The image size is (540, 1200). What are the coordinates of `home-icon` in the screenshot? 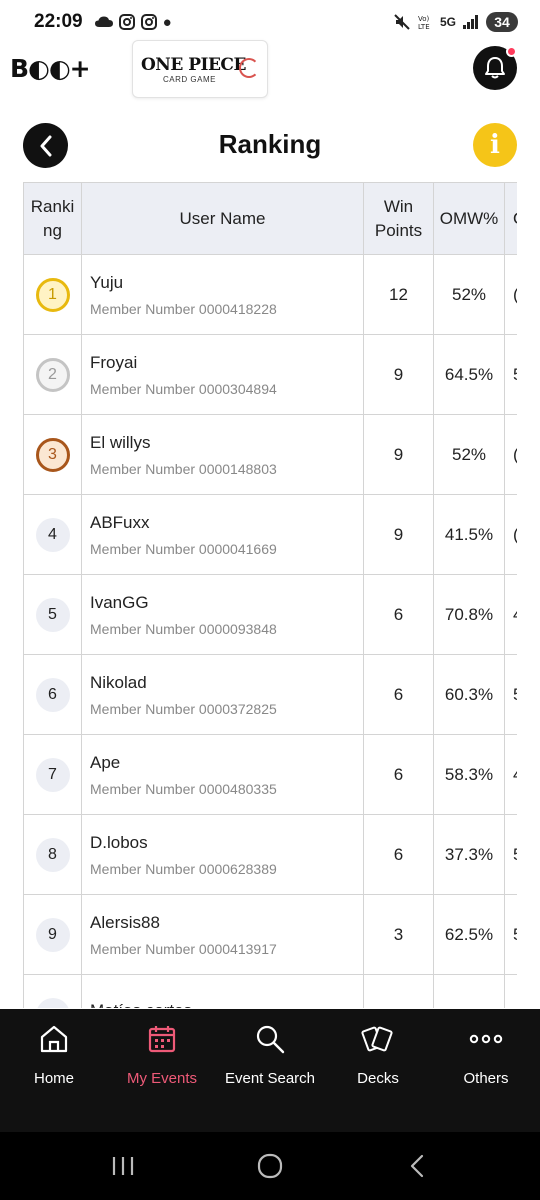 It's located at (54, 1039).